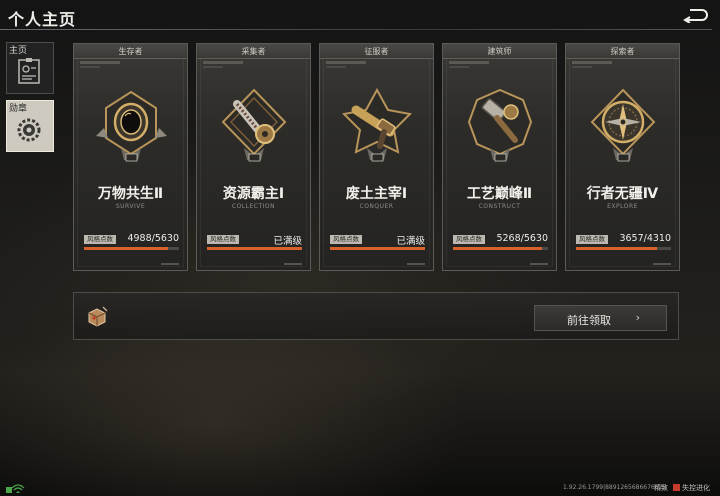 The width and height of the screenshot is (720, 496). I want to click on status-bar: 1.92.26.1799|8891265686676629 精致 失控进化, so click(360, 489).